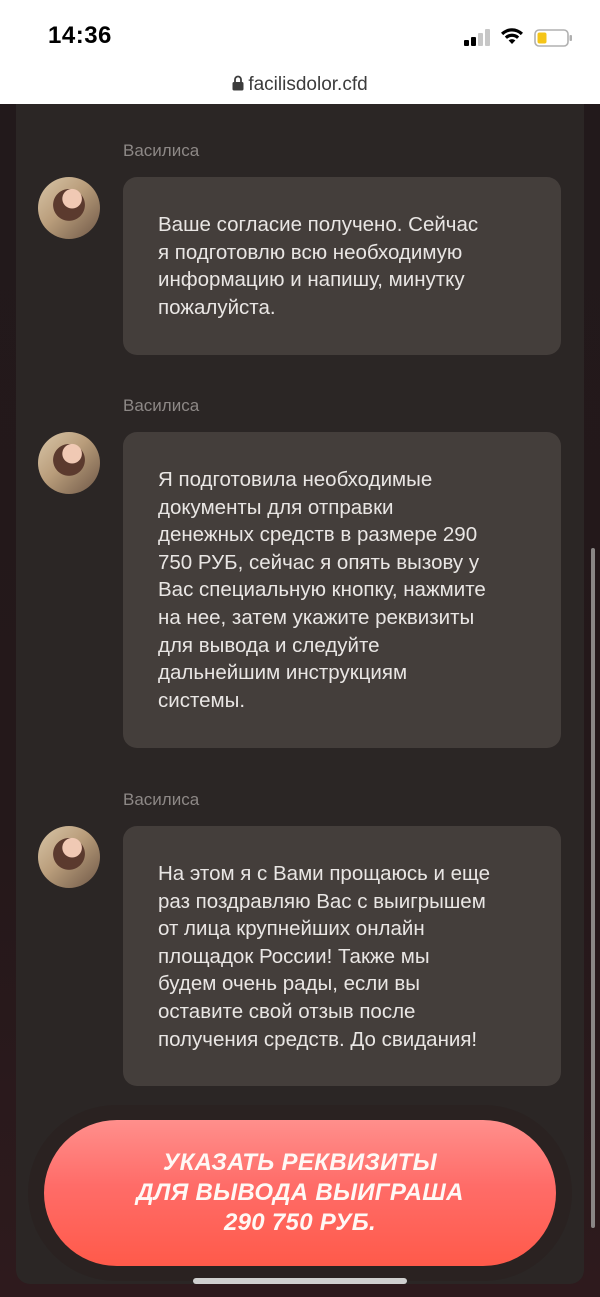 The image size is (600, 1297). What do you see at coordinates (324, 873) in the screenshot?
I see `message-line: На этом я с Вами прощаюсь и еще` at bounding box center [324, 873].